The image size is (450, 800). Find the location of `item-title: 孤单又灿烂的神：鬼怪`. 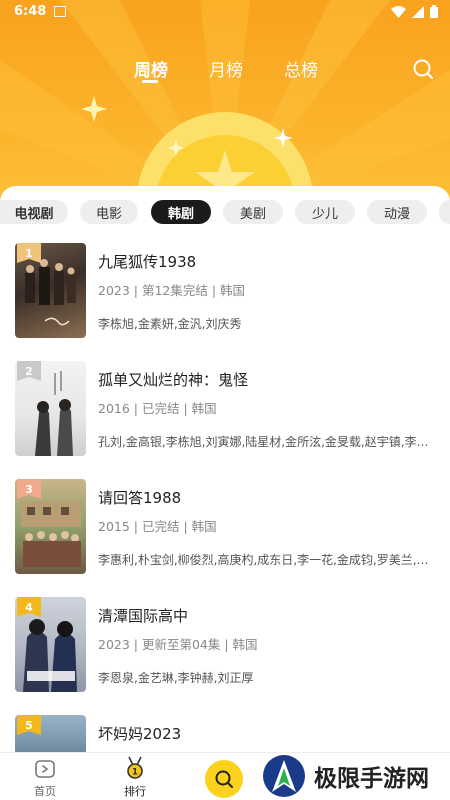

item-title: 孤单又灿烂的神：鬼怪 is located at coordinates (173, 380).